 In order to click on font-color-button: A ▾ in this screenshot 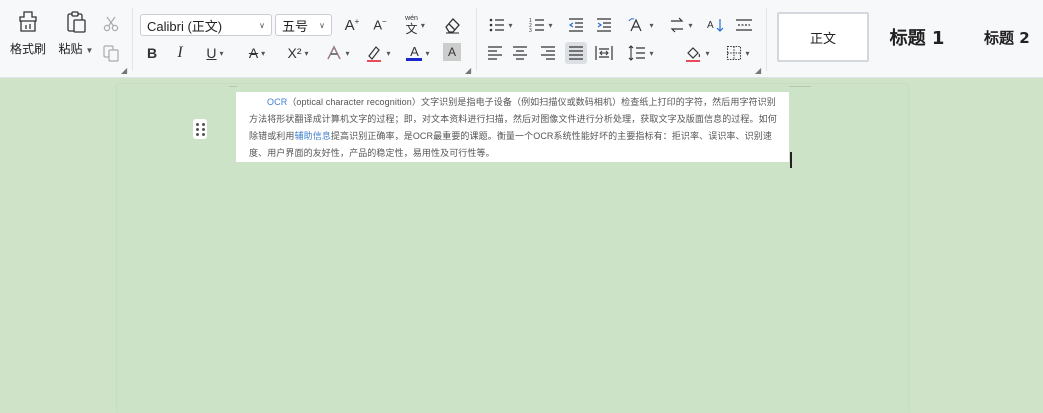, I will do `click(418, 53)`.